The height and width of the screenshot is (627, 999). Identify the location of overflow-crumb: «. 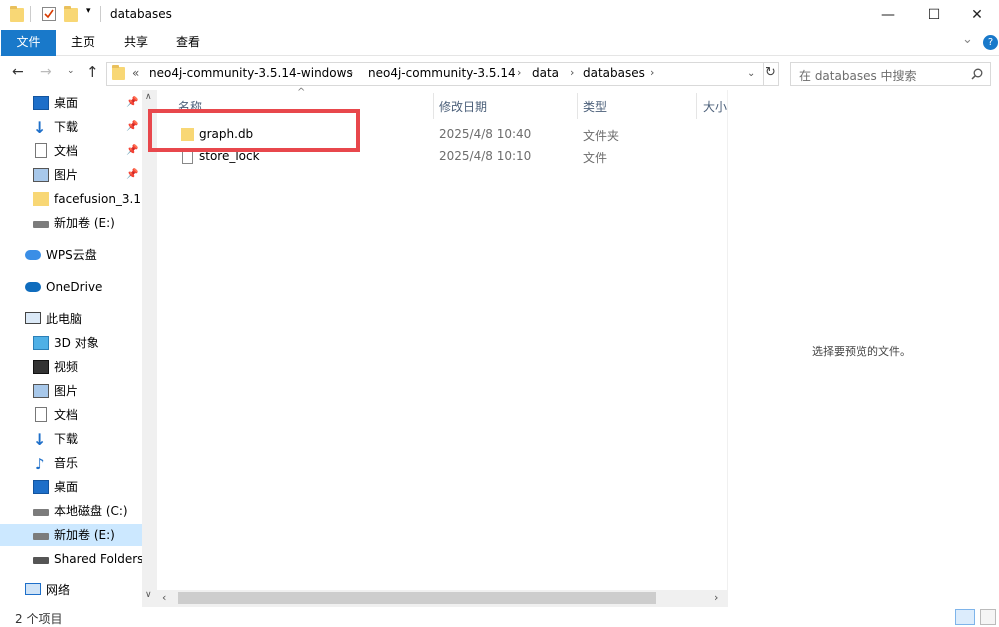
(135, 73).